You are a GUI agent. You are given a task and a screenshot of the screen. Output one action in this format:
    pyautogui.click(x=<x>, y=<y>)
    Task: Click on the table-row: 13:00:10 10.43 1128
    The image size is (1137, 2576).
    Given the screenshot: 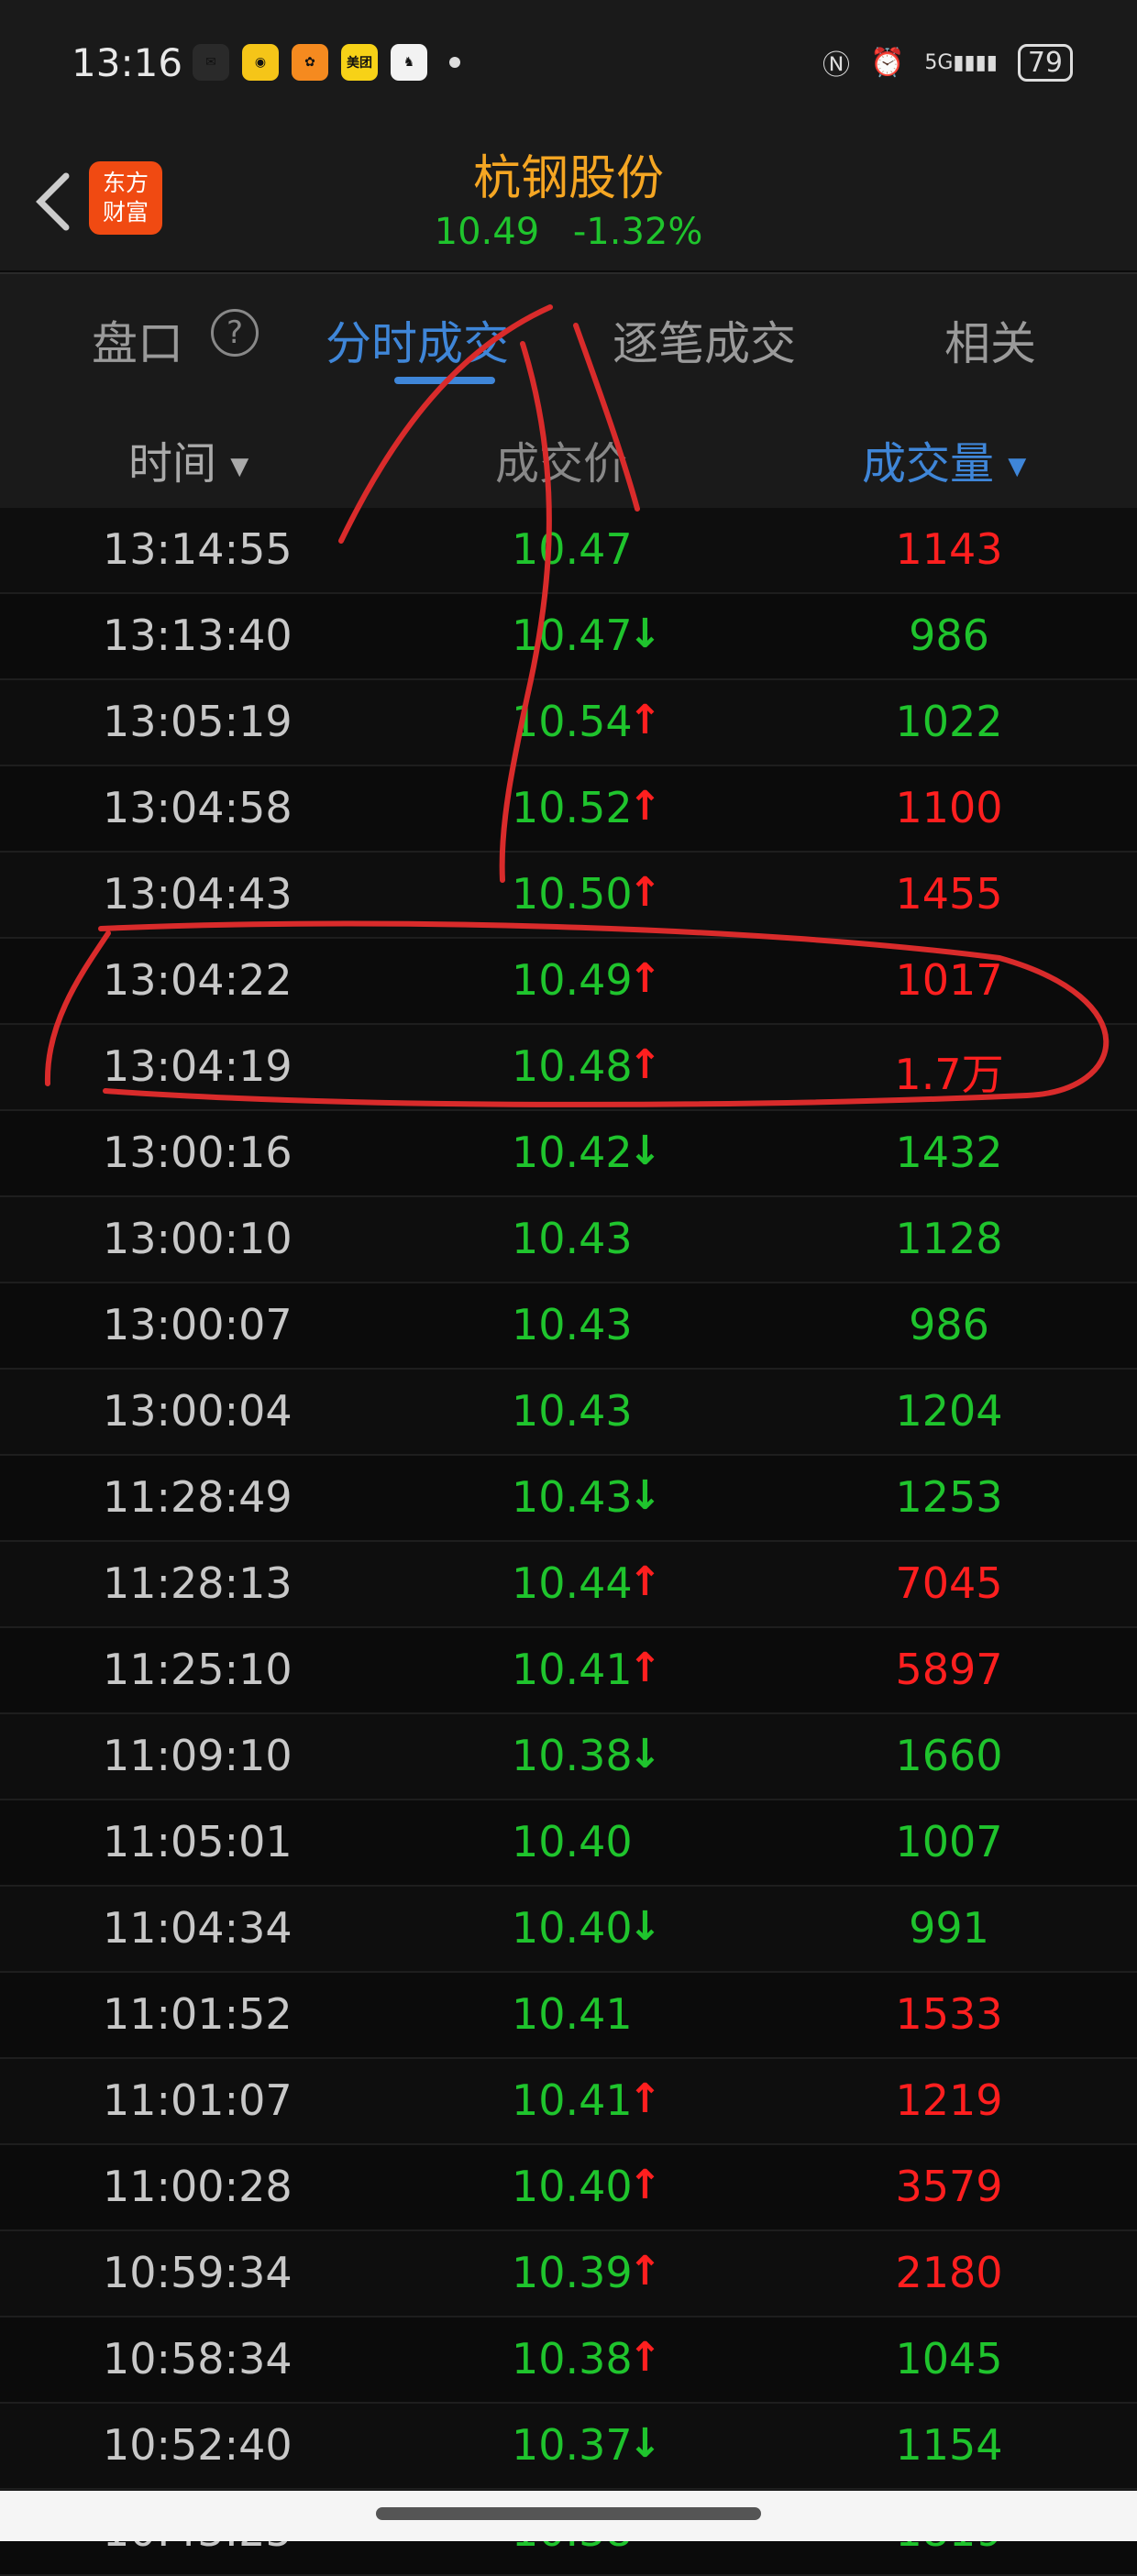 What is the action you would take?
    pyautogui.click(x=568, y=1240)
    